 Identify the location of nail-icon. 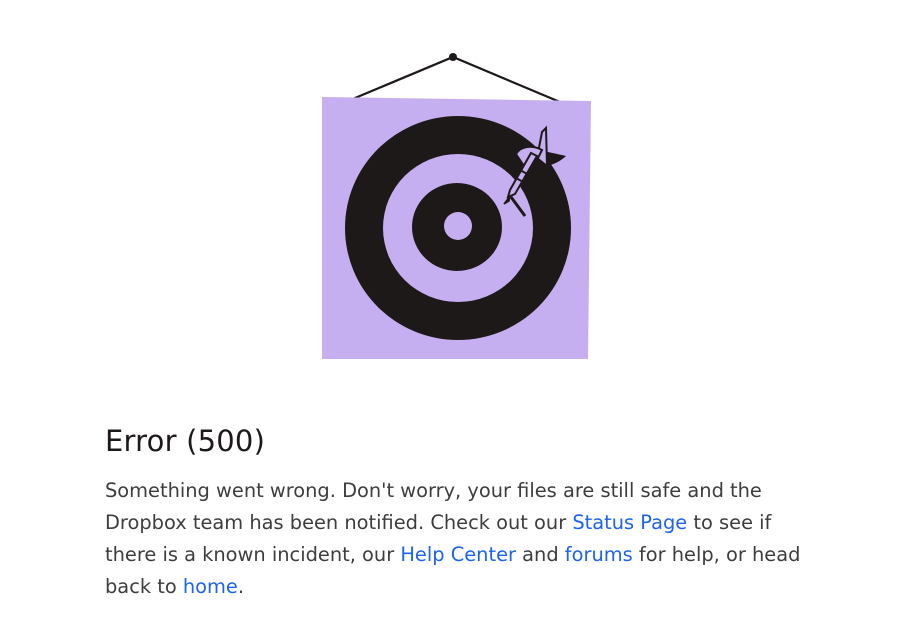
(453, 57).